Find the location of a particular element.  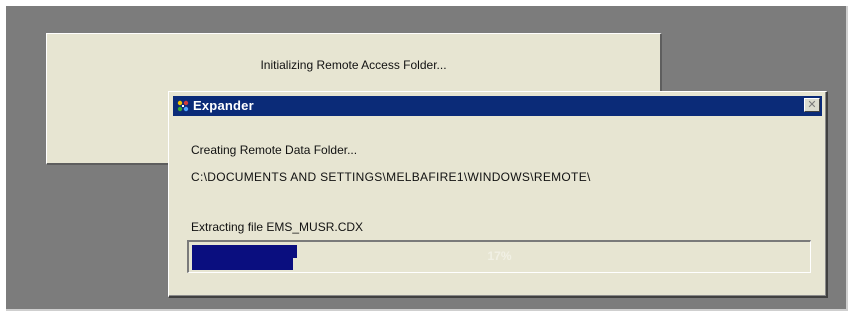

progress-bar: 17% is located at coordinates (499, 256).